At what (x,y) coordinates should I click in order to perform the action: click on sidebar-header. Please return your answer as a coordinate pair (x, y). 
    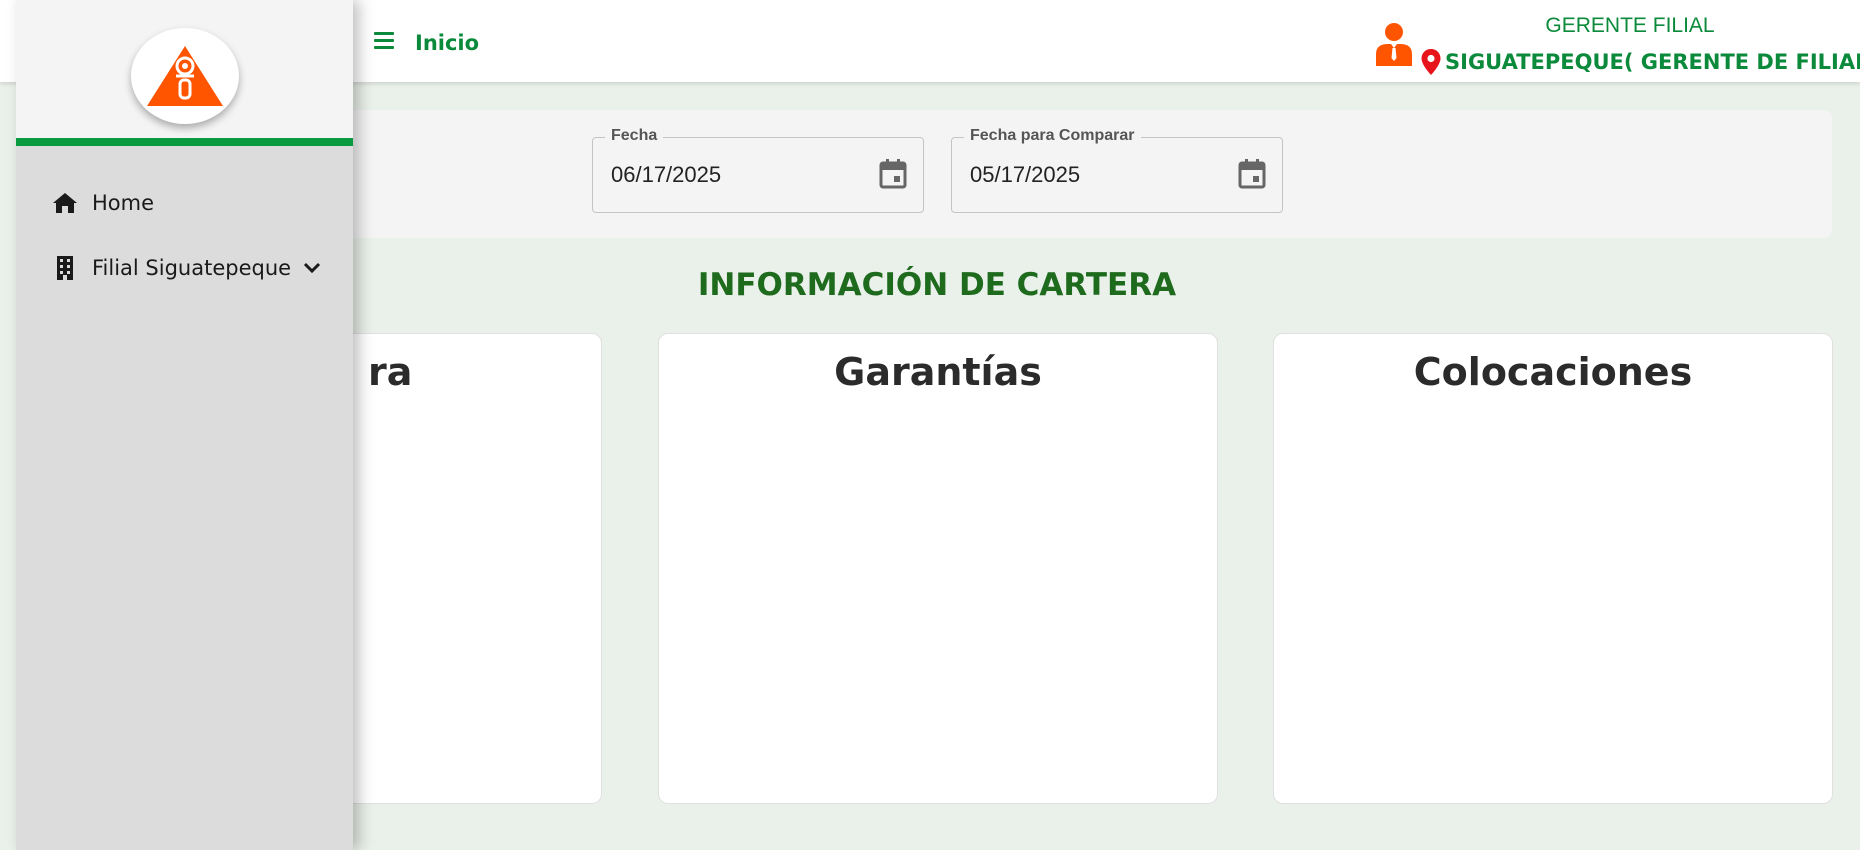
    Looking at the image, I should click on (184, 73).